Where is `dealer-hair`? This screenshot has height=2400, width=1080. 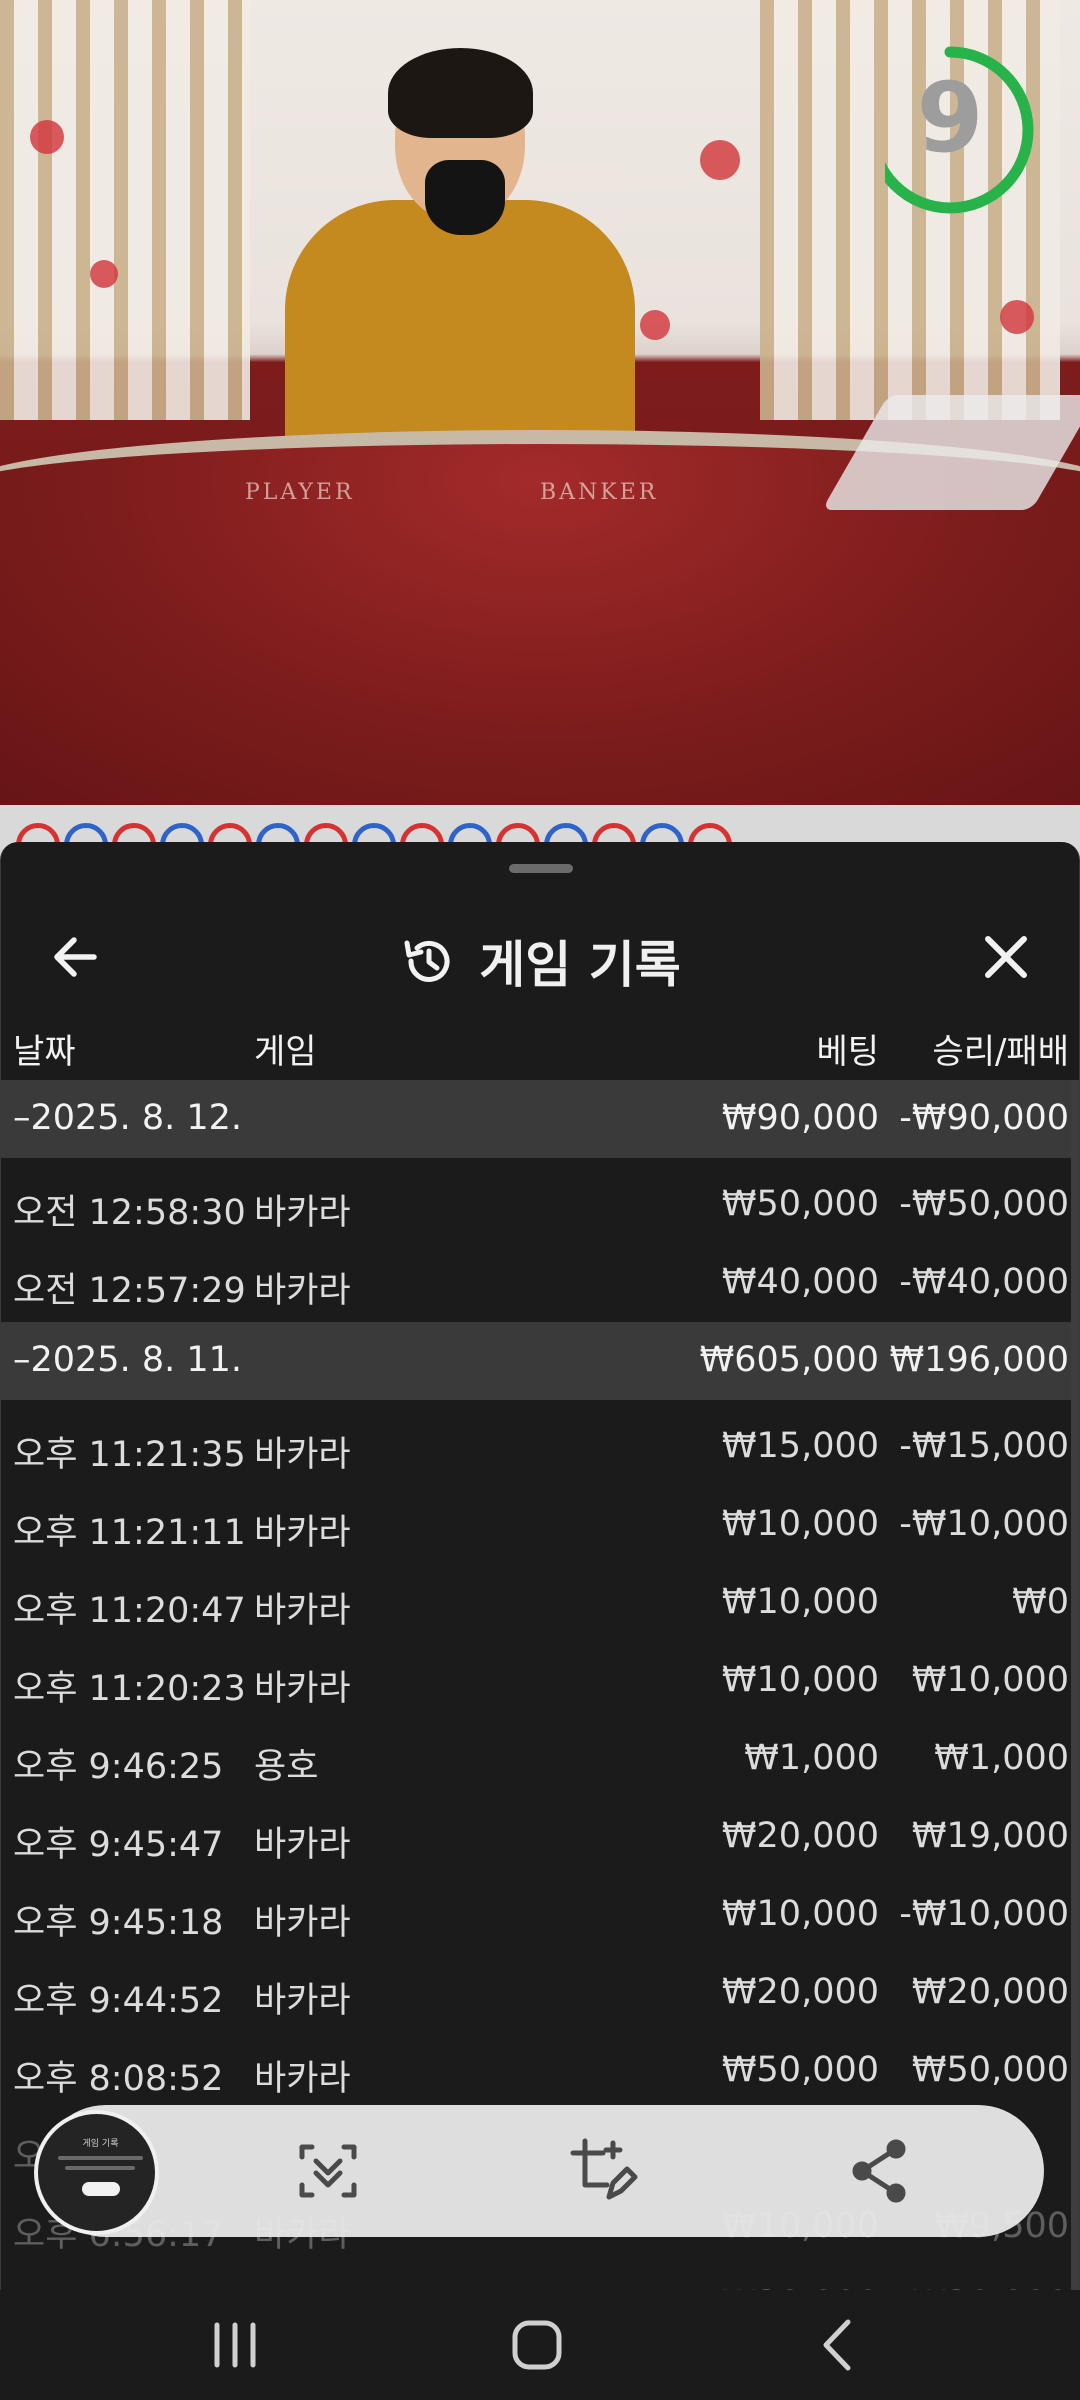 dealer-hair is located at coordinates (460, 93).